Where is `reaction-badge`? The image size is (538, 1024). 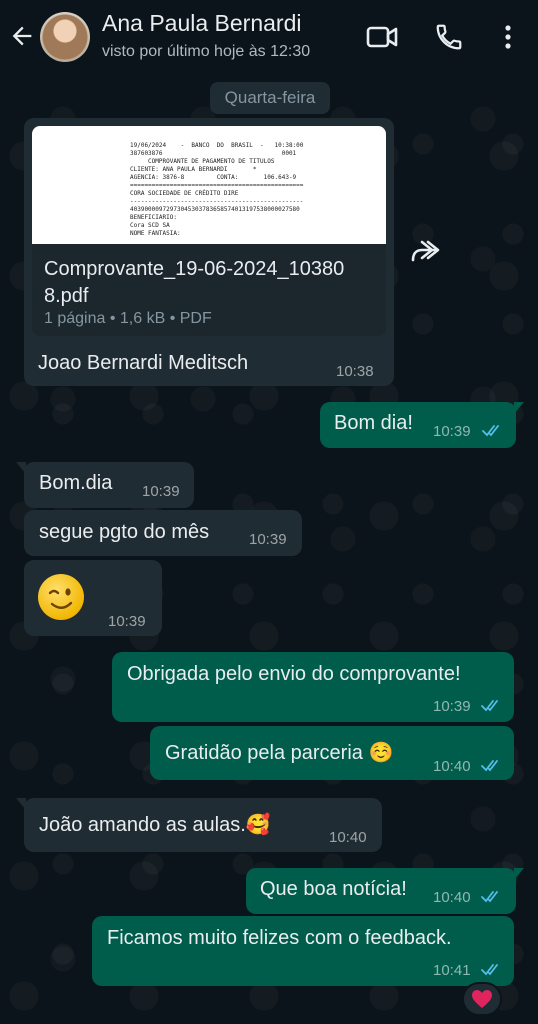 reaction-badge is located at coordinates (482, 999).